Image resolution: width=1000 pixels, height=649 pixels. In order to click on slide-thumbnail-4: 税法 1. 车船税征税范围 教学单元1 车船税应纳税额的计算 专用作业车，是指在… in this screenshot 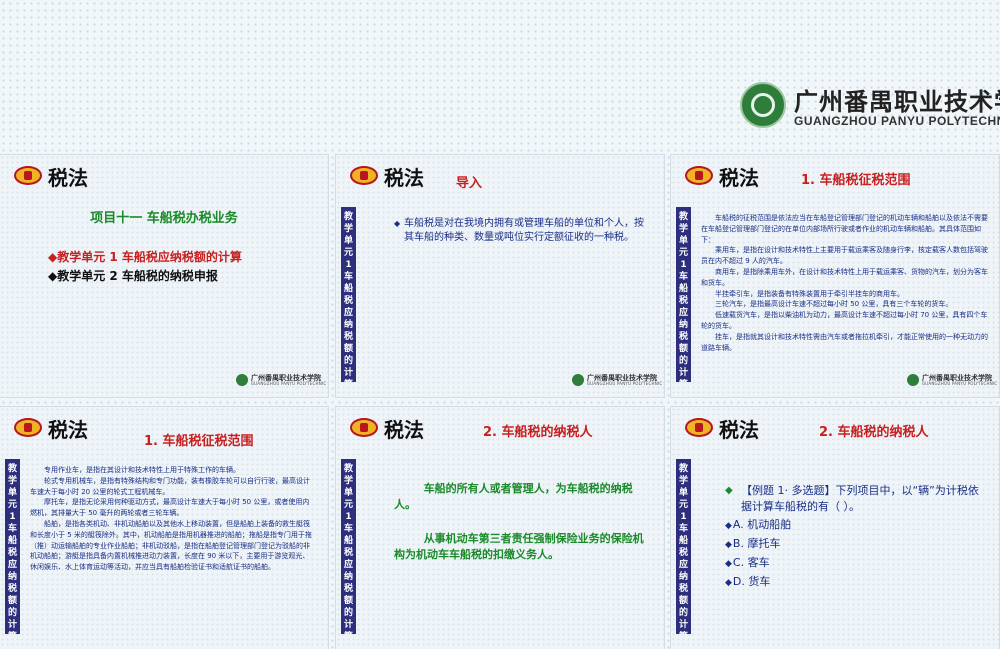, I will do `click(164, 528)`.